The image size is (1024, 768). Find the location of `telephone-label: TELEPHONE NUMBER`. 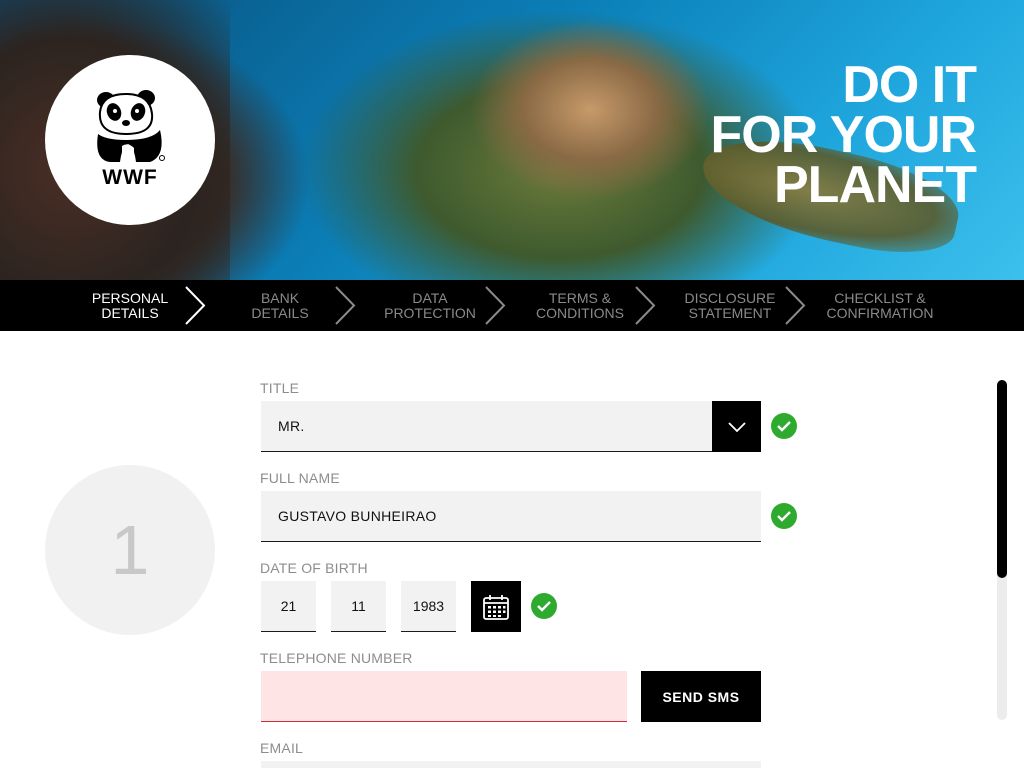

telephone-label: TELEPHONE NUMBER is located at coordinates (336, 658).